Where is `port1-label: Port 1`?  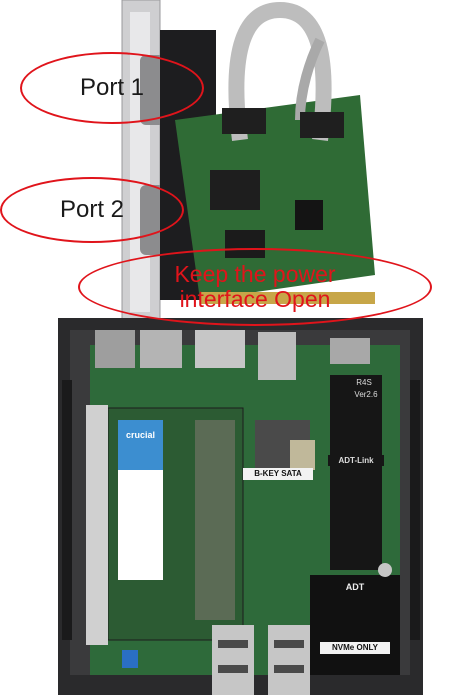 port1-label: Port 1 is located at coordinates (112, 87).